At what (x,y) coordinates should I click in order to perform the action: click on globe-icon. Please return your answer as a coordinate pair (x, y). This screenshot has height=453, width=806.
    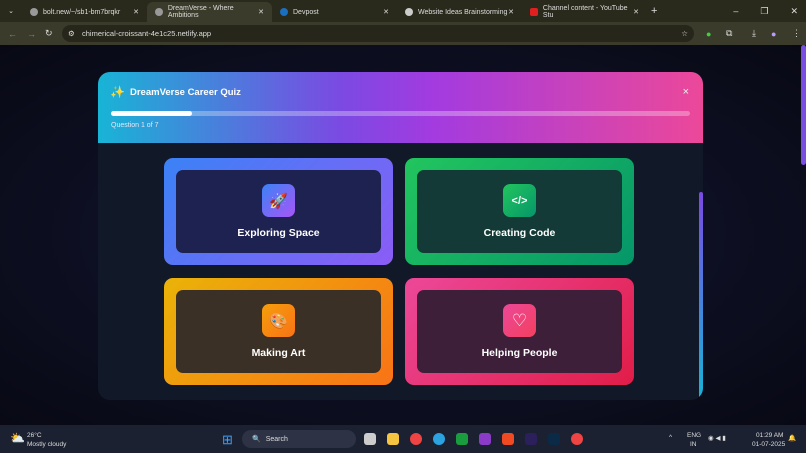
    Looking at the image, I should click on (159, 12).